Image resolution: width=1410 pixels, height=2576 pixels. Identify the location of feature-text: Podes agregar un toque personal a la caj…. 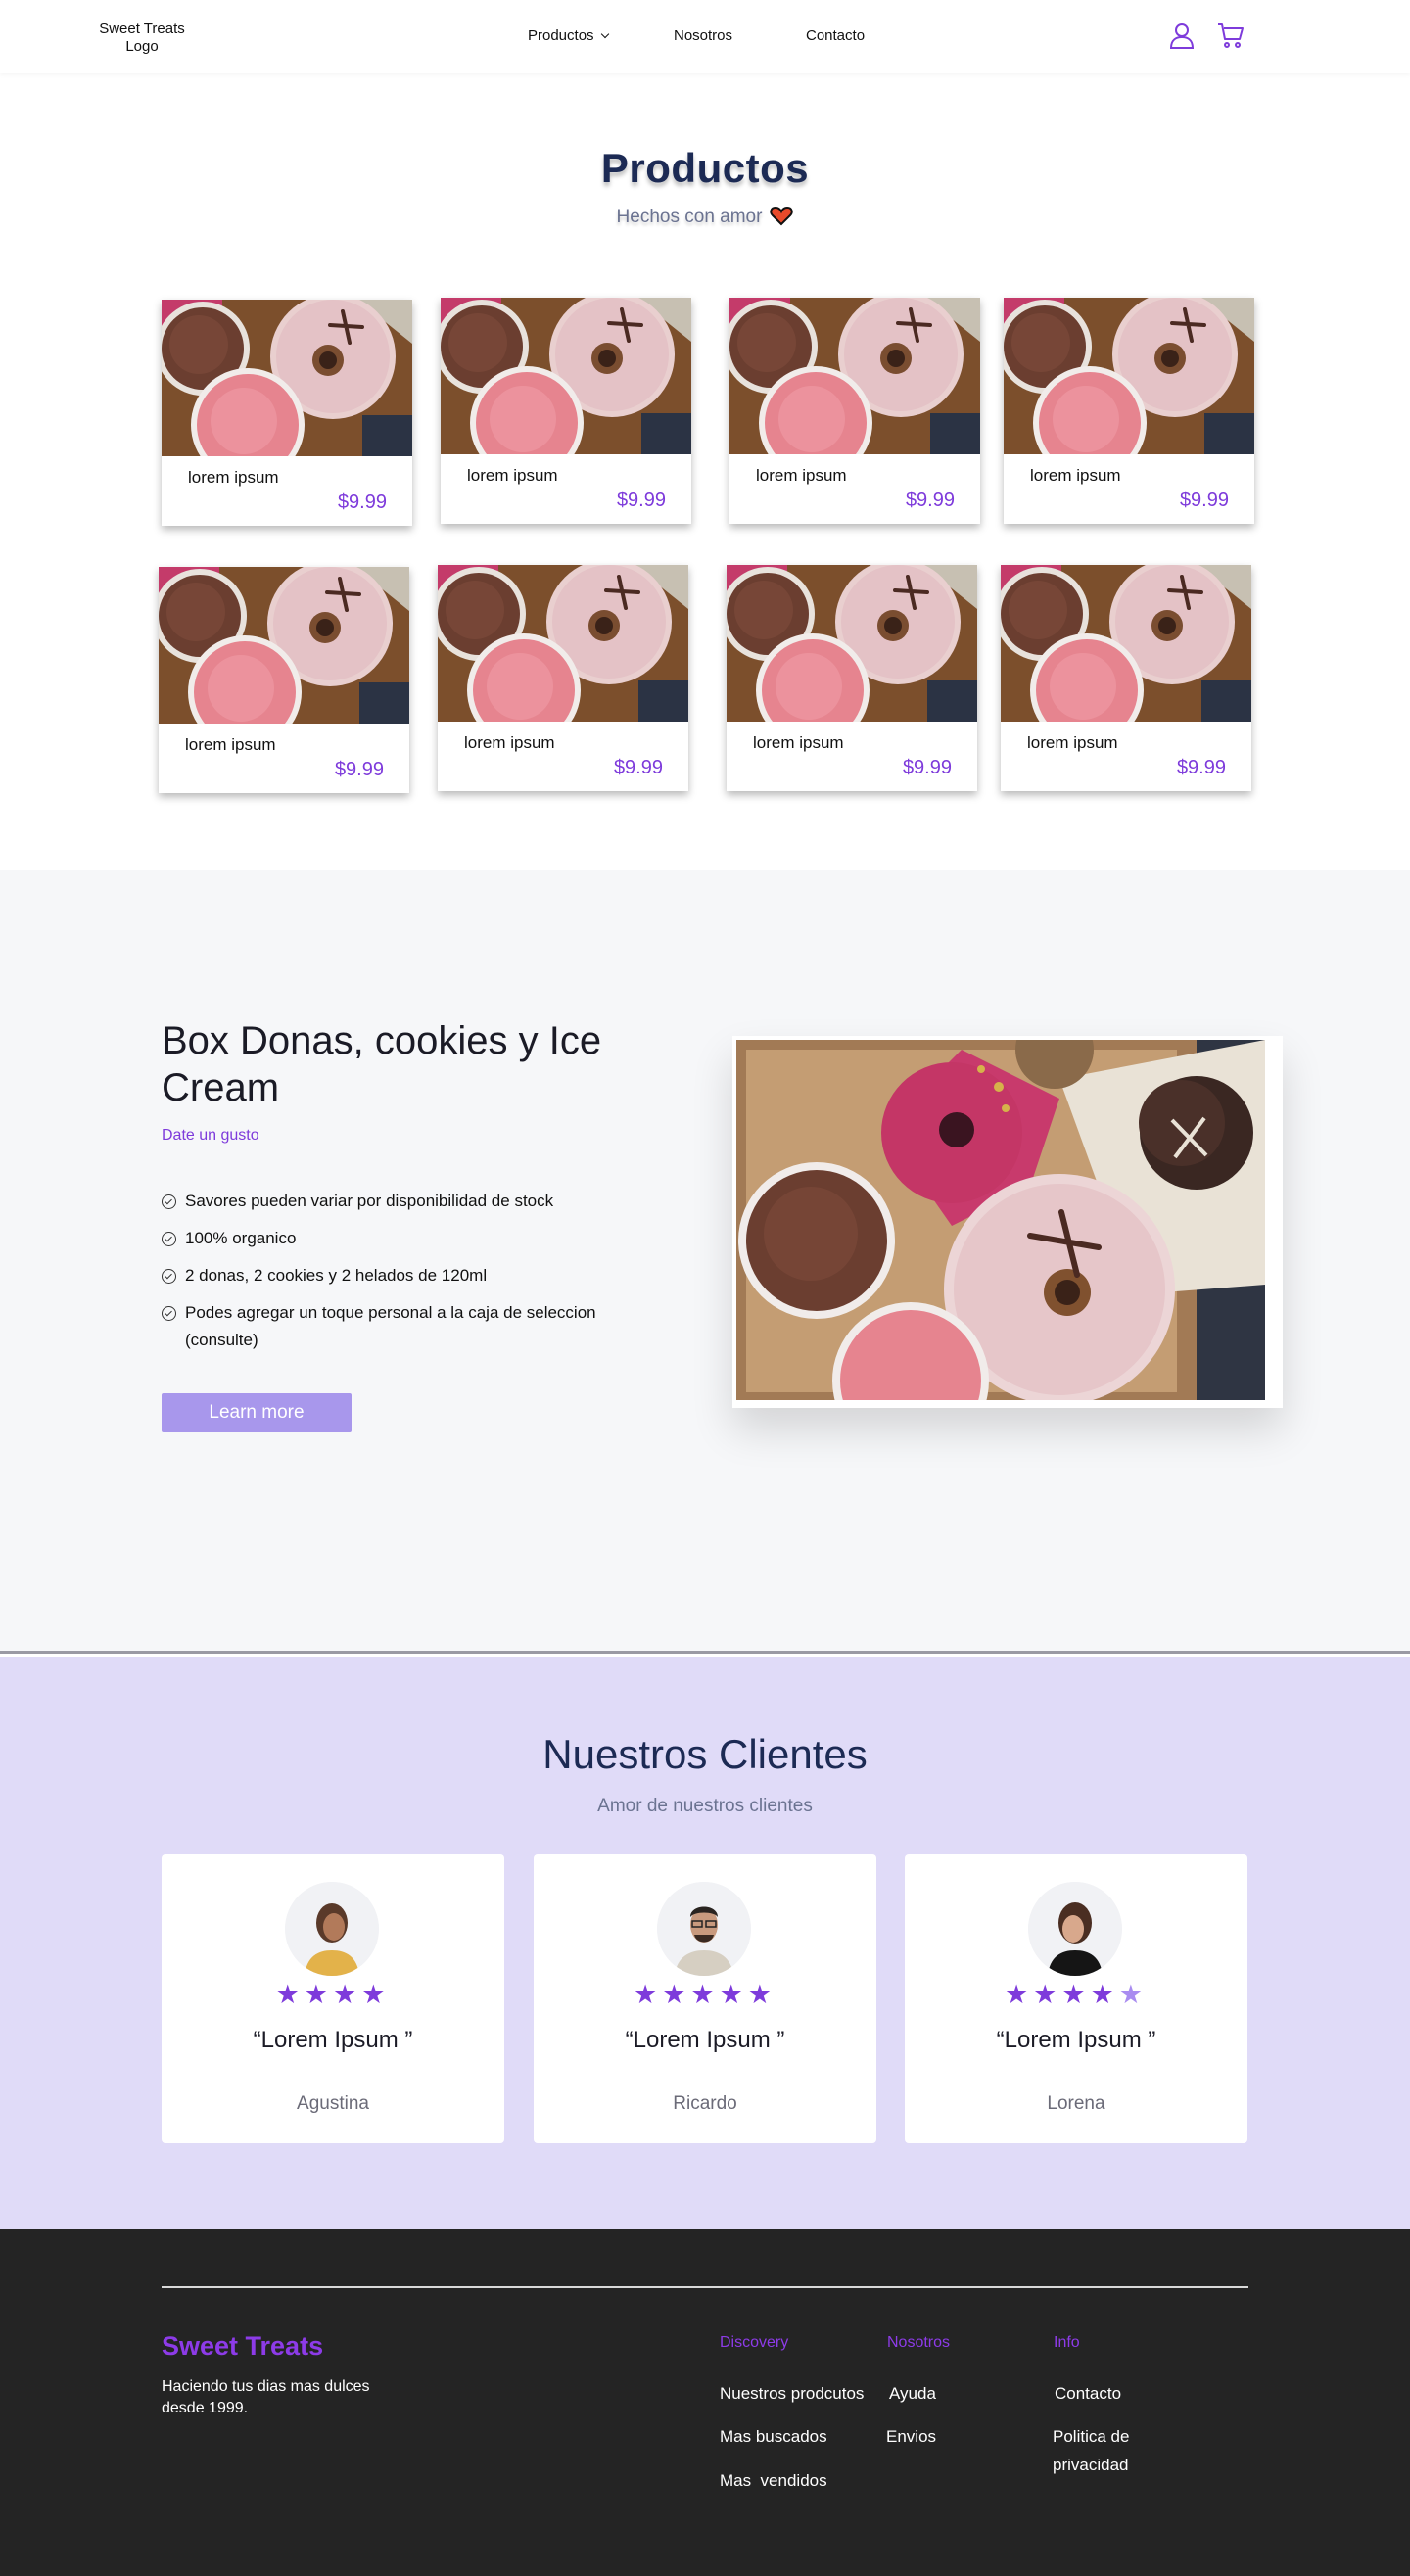
(390, 1326).